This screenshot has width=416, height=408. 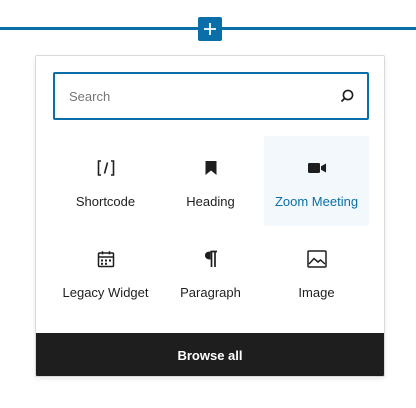 I want to click on video-camera-icon, so click(x=317, y=168).